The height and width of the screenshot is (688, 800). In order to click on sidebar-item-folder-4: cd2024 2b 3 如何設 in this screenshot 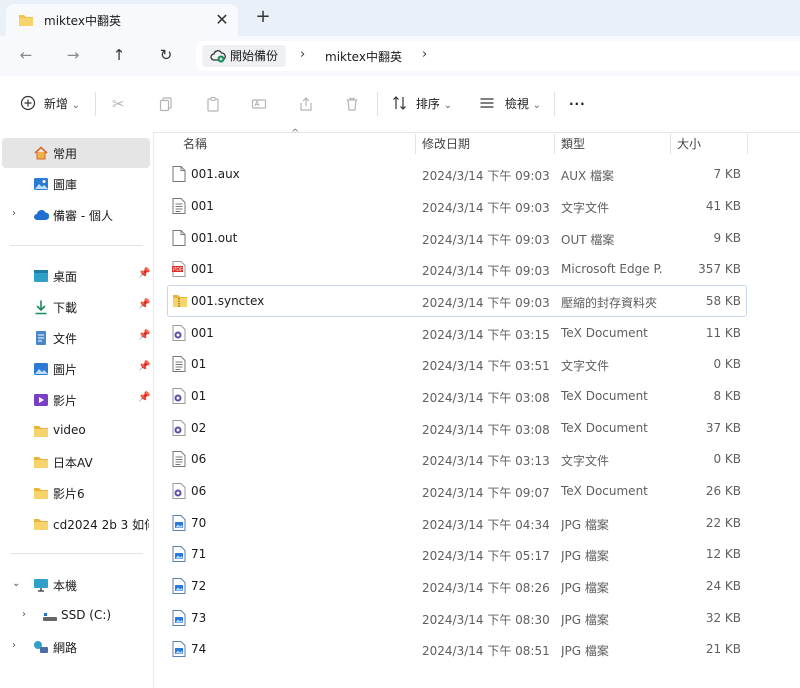, I will do `click(76, 524)`.